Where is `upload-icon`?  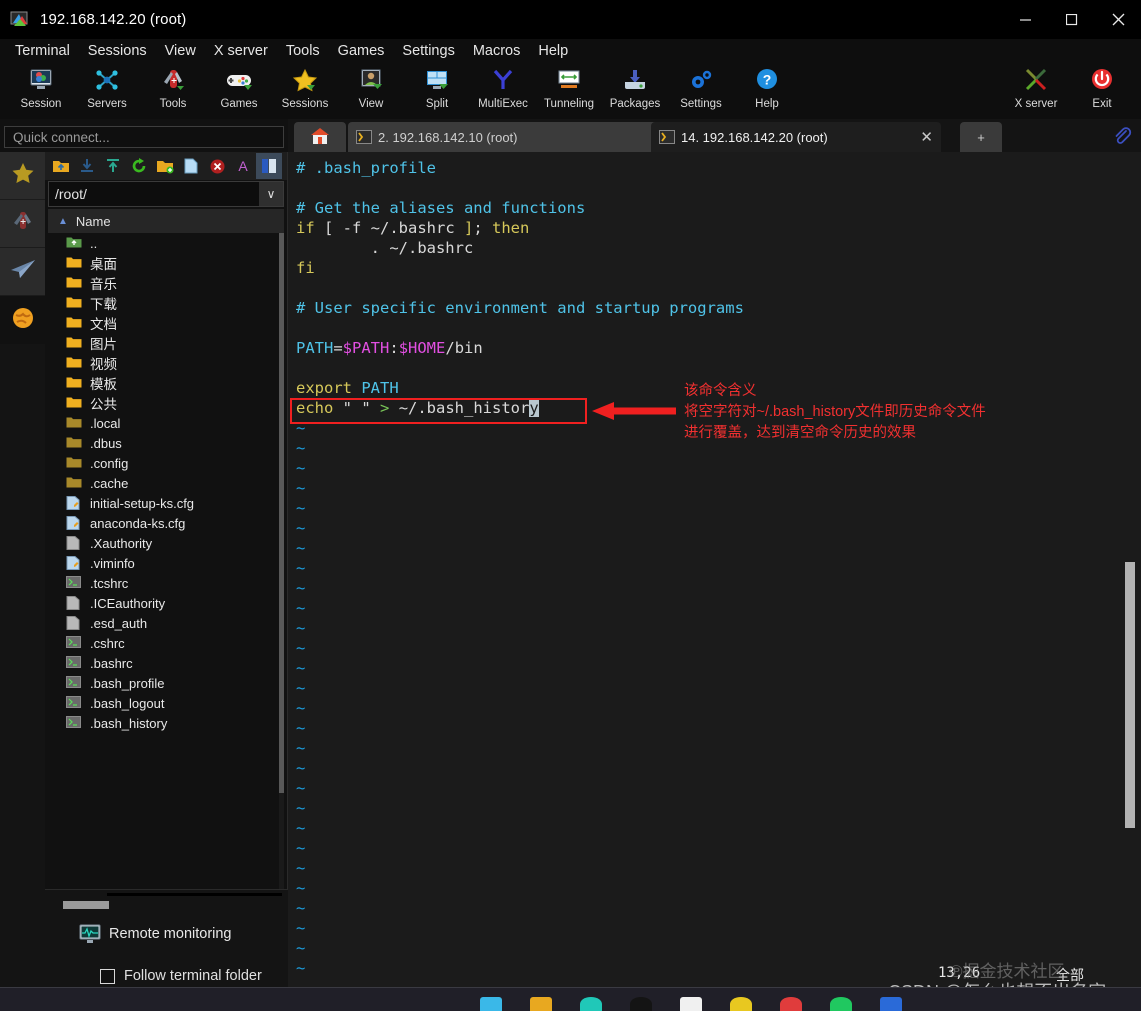
upload-icon is located at coordinates (113, 166).